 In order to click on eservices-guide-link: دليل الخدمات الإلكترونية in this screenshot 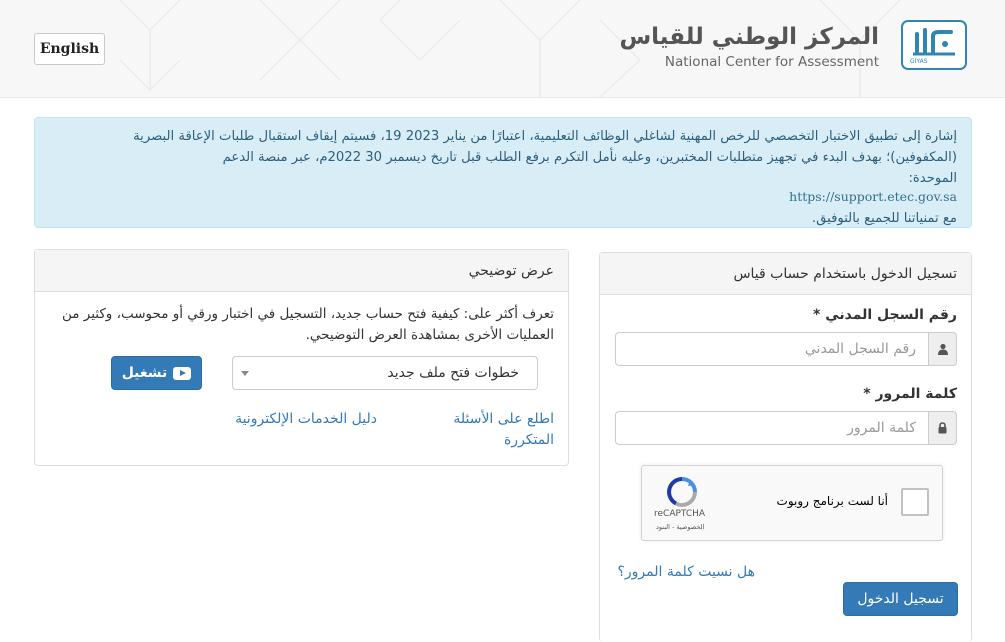, I will do `click(297, 419)`.